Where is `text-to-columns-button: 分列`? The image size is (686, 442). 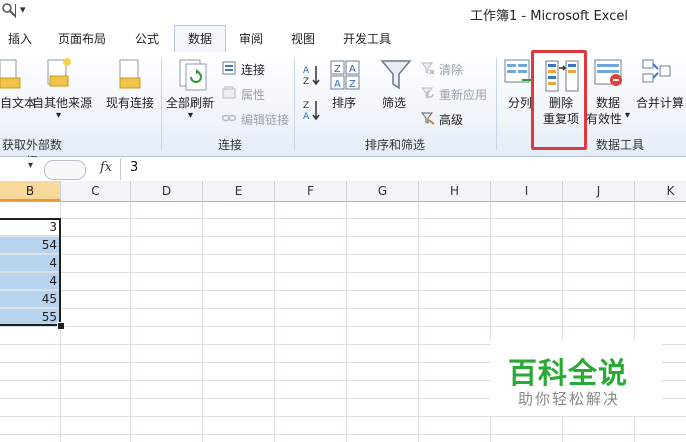 text-to-columns-button: 分列 is located at coordinates (520, 102).